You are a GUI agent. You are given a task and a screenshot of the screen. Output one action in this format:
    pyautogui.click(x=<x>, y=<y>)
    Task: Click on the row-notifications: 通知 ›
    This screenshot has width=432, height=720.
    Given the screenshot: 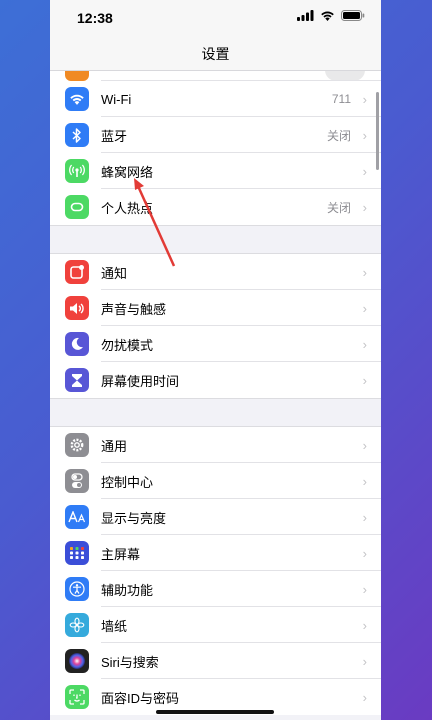 What is the action you would take?
    pyautogui.click(x=215, y=272)
    